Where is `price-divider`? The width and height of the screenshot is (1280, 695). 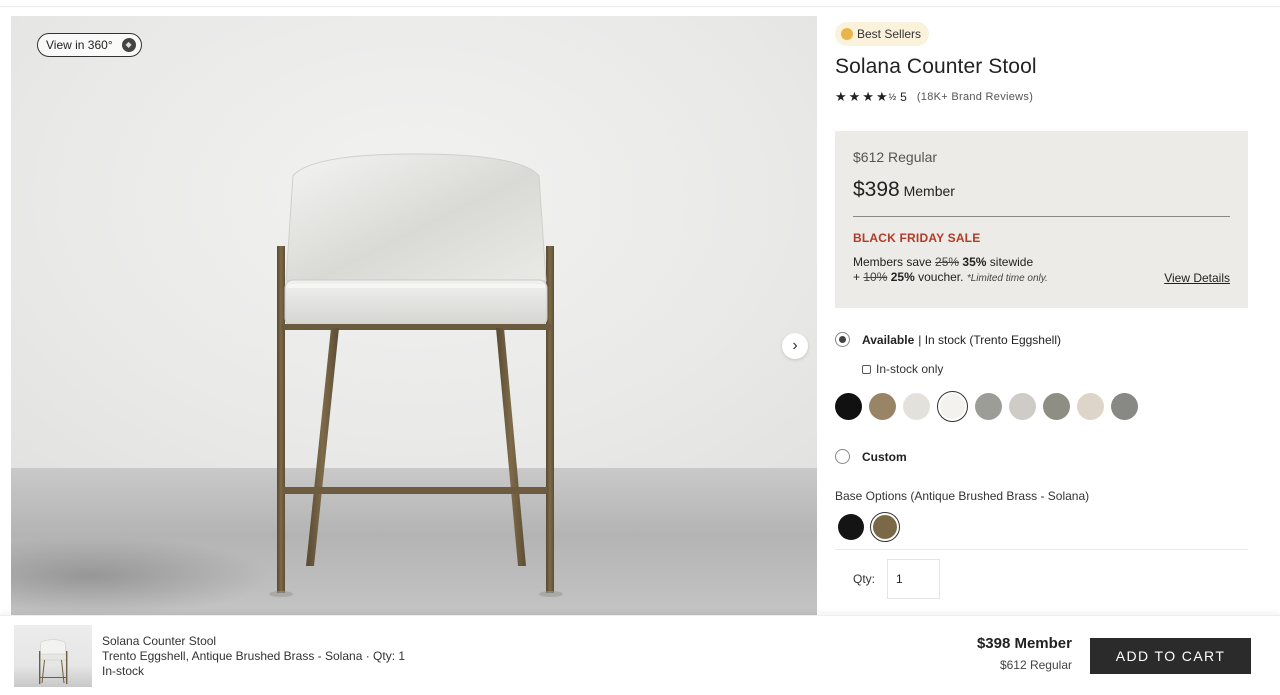
price-divider is located at coordinates (1041, 216).